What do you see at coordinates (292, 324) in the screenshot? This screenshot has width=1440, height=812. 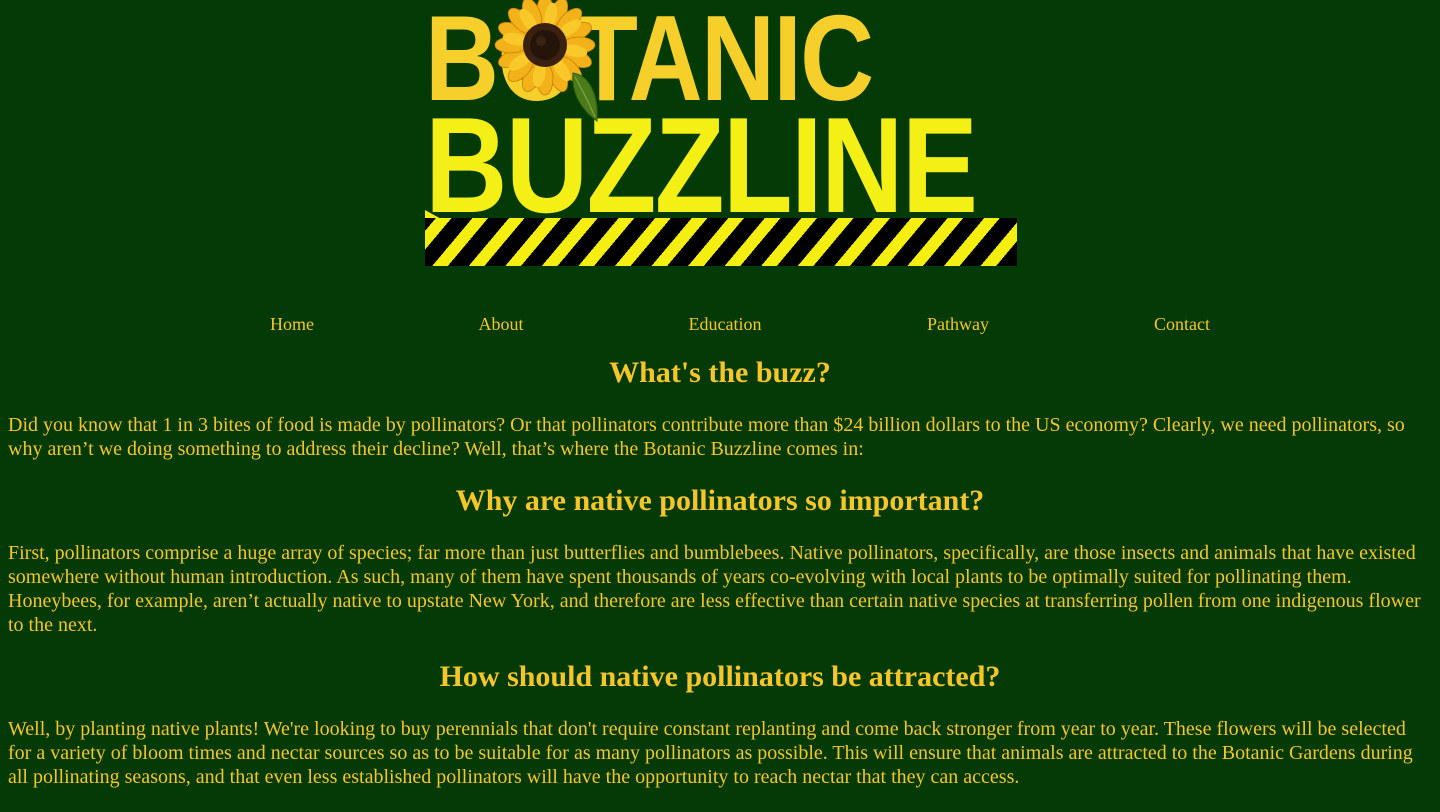 I see `nav-link-home: Home` at bounding box center [292, 324].